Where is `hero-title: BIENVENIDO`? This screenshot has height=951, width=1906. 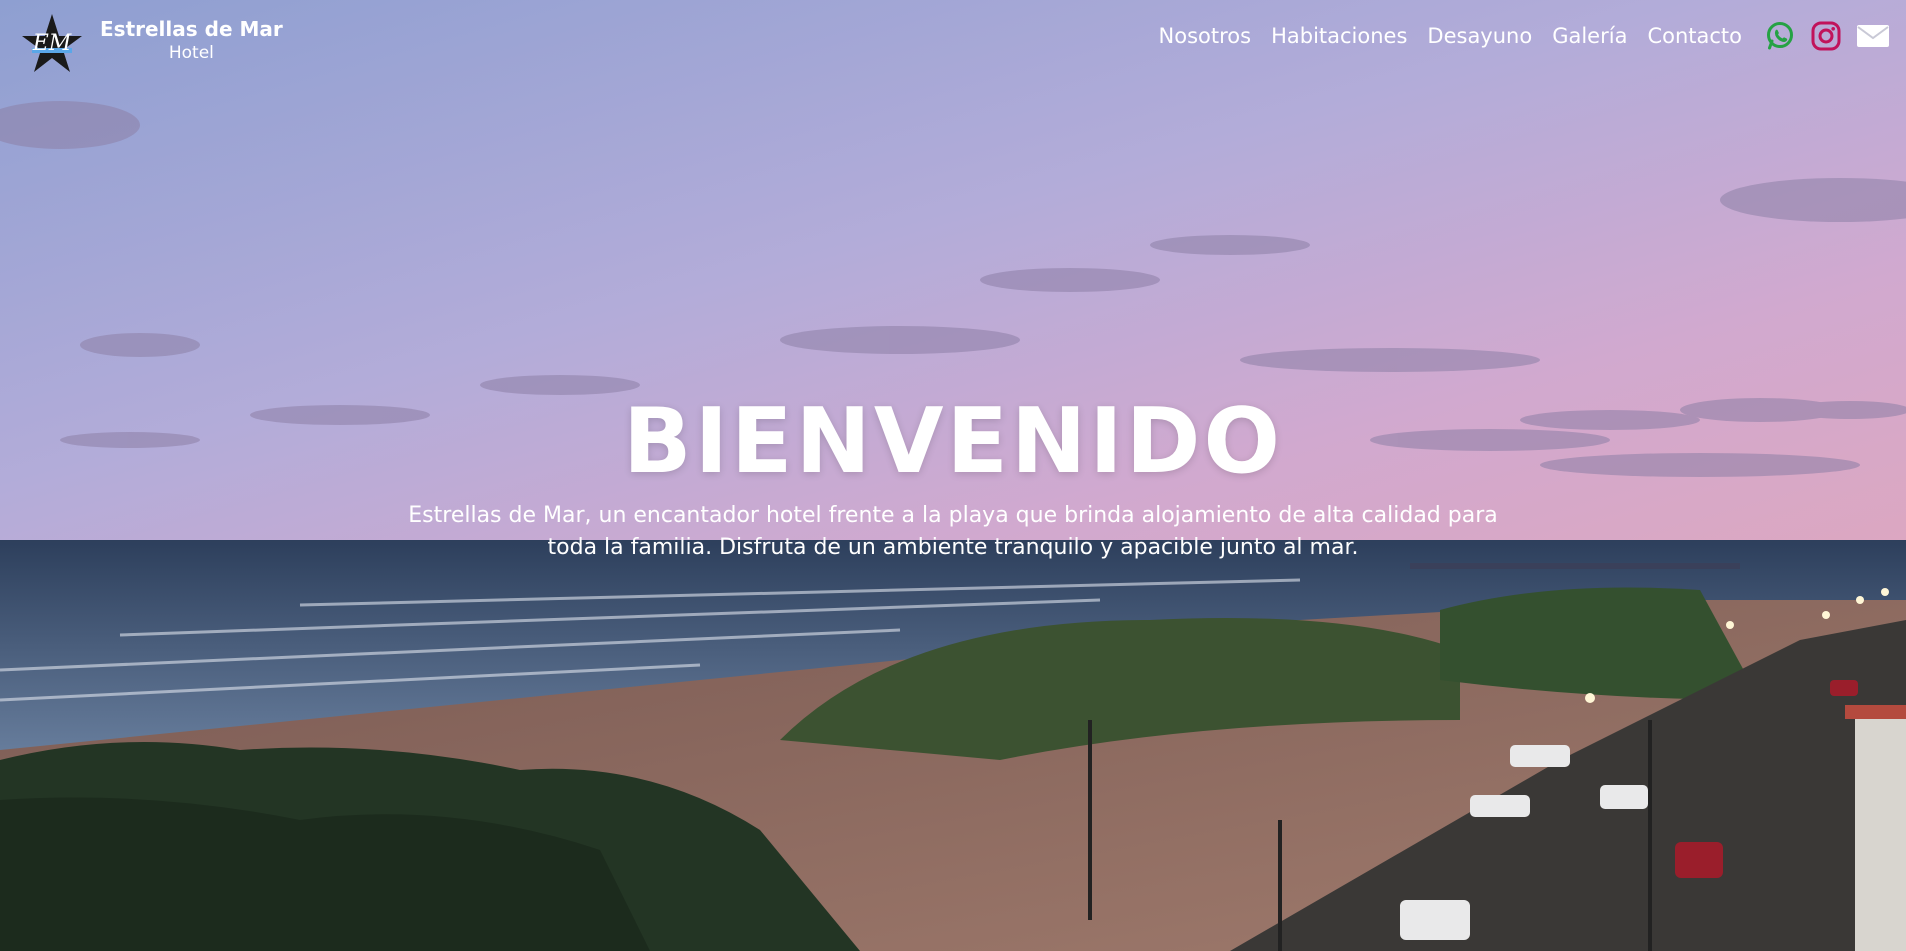
hero-title: BIENVENIDO is located at coordinates (953, 441).